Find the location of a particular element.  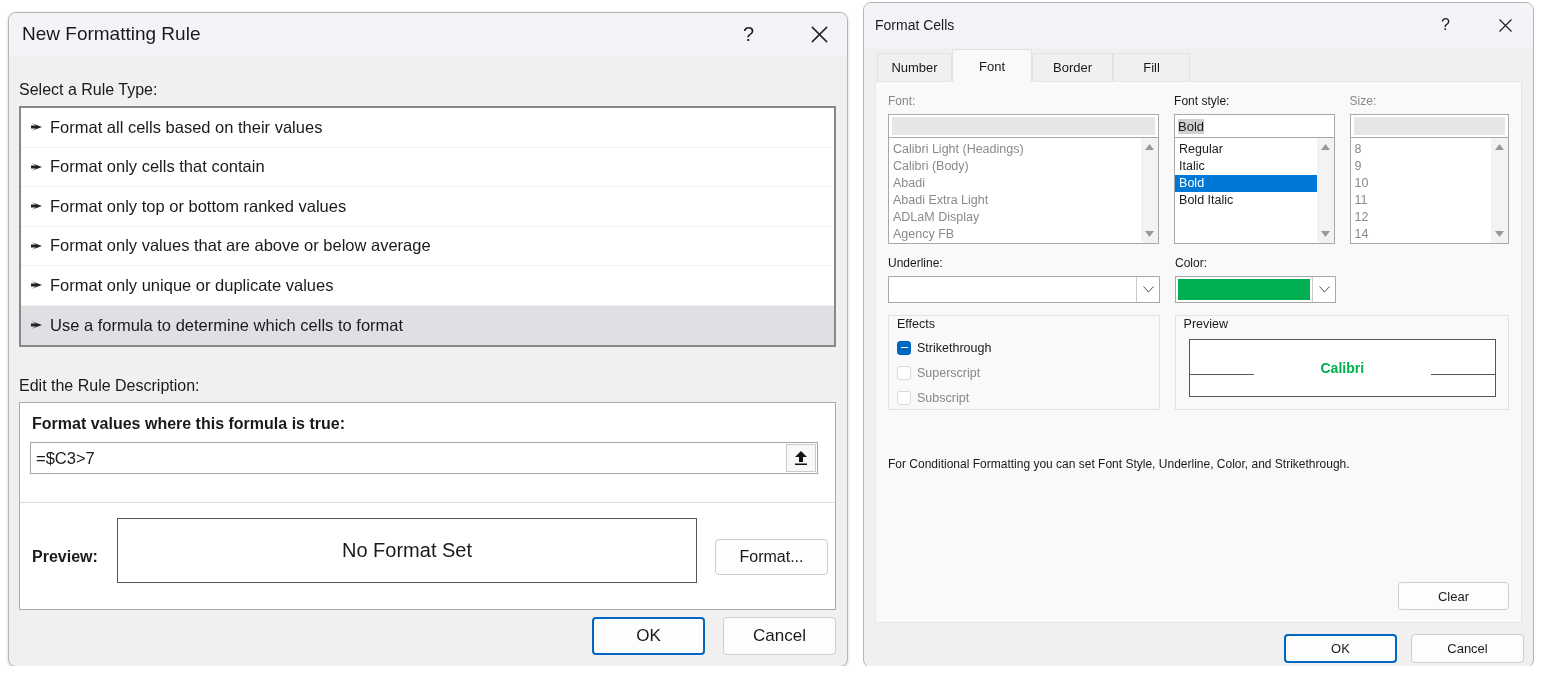

checkbox-label: Subscript is located at coordinates (943, 397).